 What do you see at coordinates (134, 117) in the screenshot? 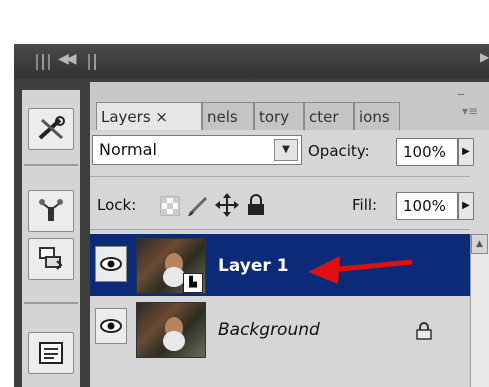
I see `tab-label: Layers ×` at bounding box center [134, 117].